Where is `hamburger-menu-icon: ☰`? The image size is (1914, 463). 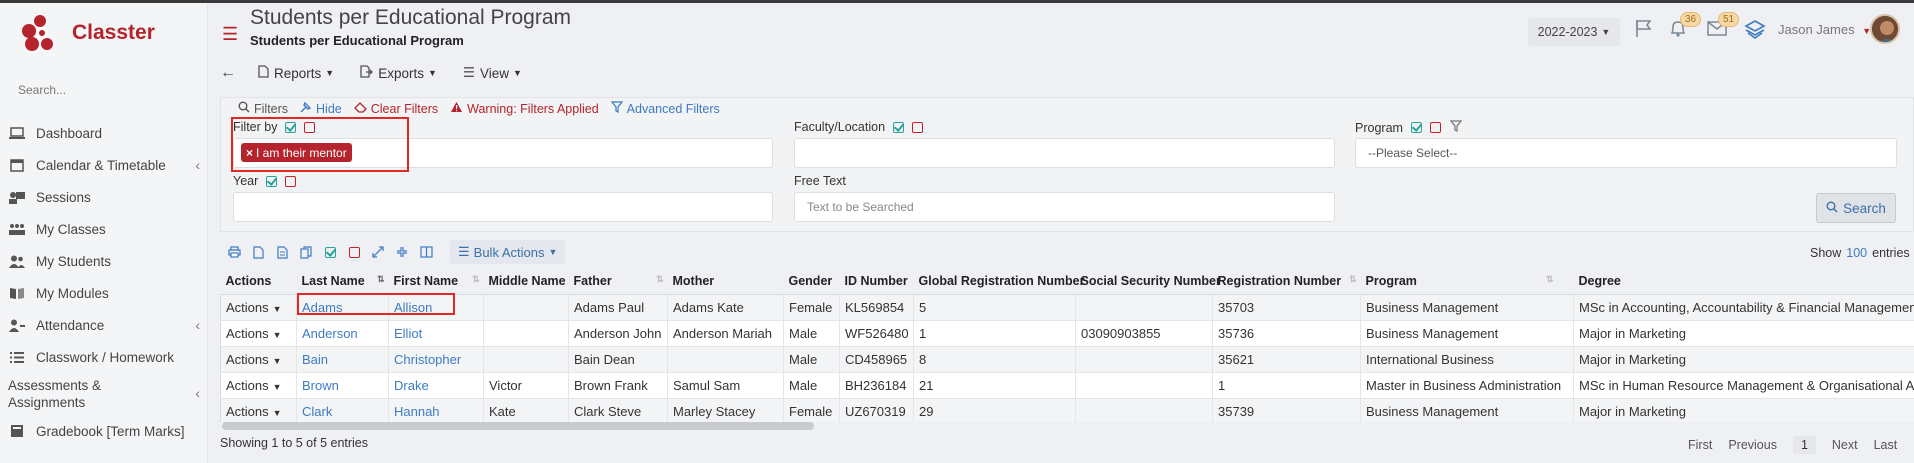 hamburger-menu-icon: ☰ is located at coordinates (230, 34).